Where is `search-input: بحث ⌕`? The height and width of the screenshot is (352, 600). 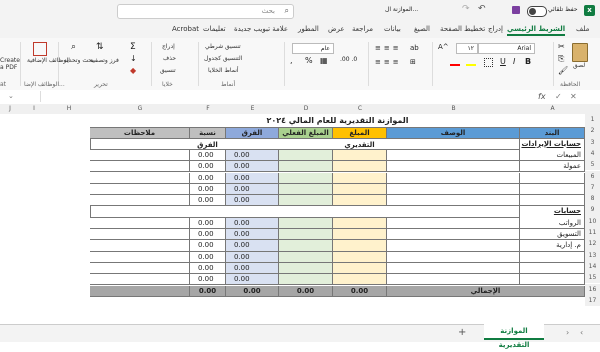
search-input: بحث ⌕ is located at coordinates (205, 11).